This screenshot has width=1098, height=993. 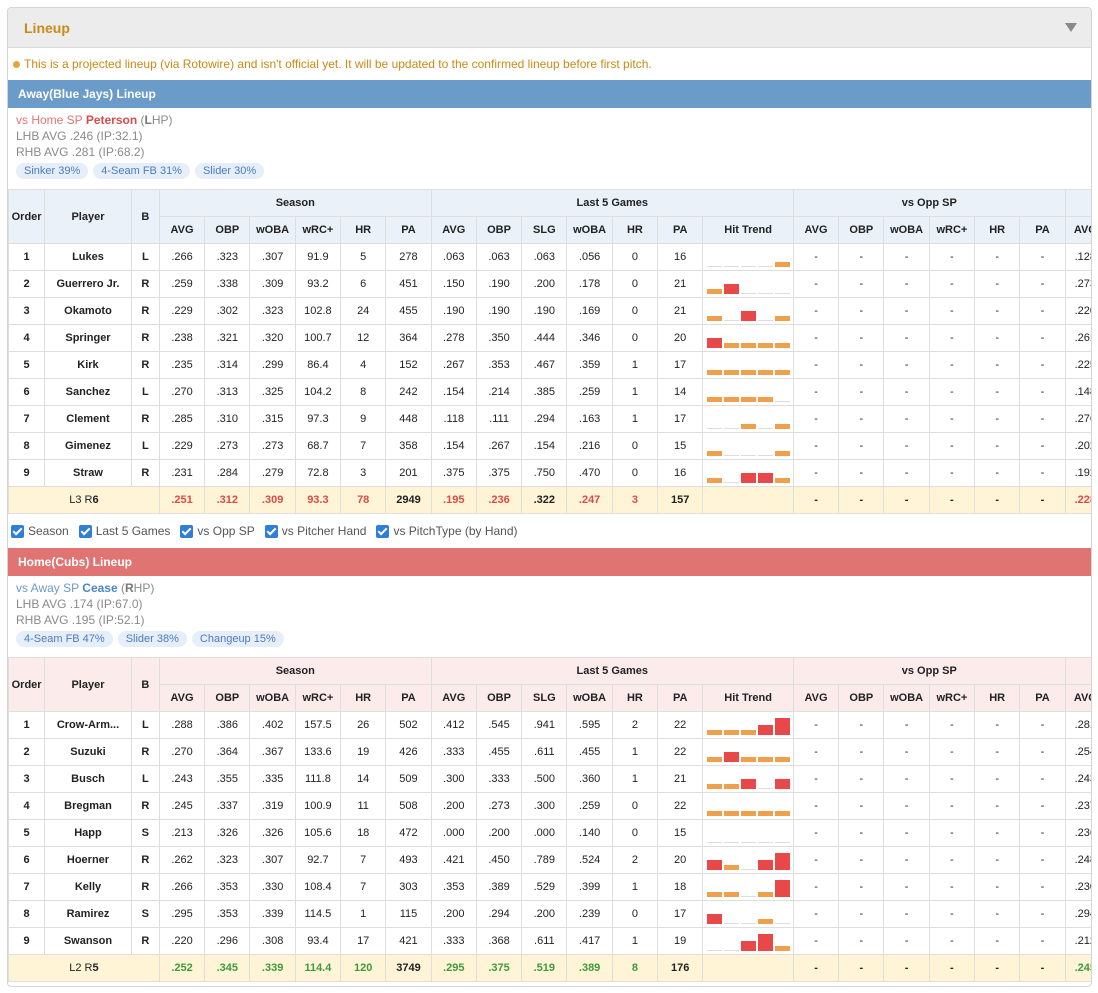 What do you see at coordinates (88, 365) in the screenshot?
I see `player-name-link: Kirk` at bounding box center [88, 365].